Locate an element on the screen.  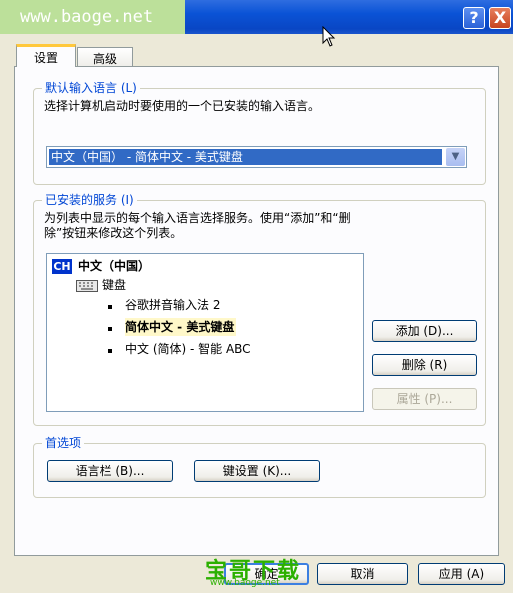
tree-service-item-selected: 简体中文 - 美式键盘 is located at coordinates (181, 327).